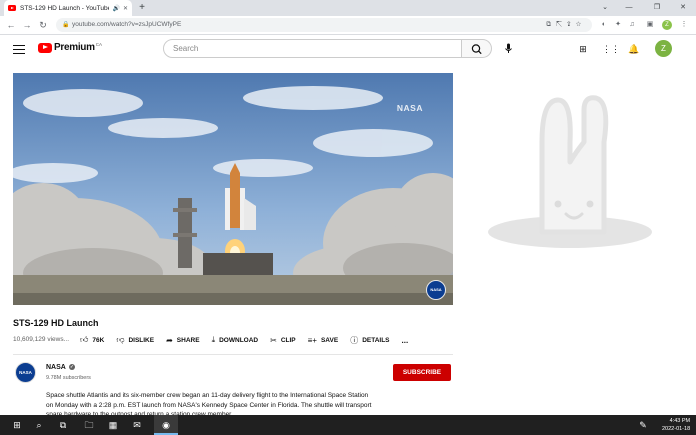  Describe the element at coordinates (12, 8) in the screenshot. I see `youtube-favicon-icon` at that location.